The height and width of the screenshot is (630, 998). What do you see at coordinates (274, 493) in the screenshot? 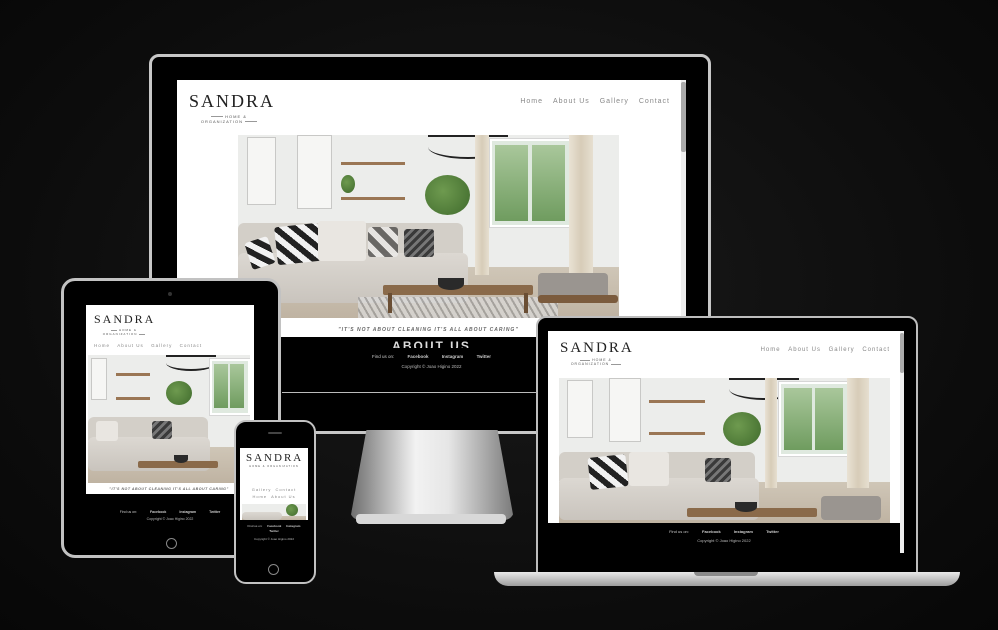
I see `phone-nav: Gallery Contact Home About Us` at bounding box center [274, 493].